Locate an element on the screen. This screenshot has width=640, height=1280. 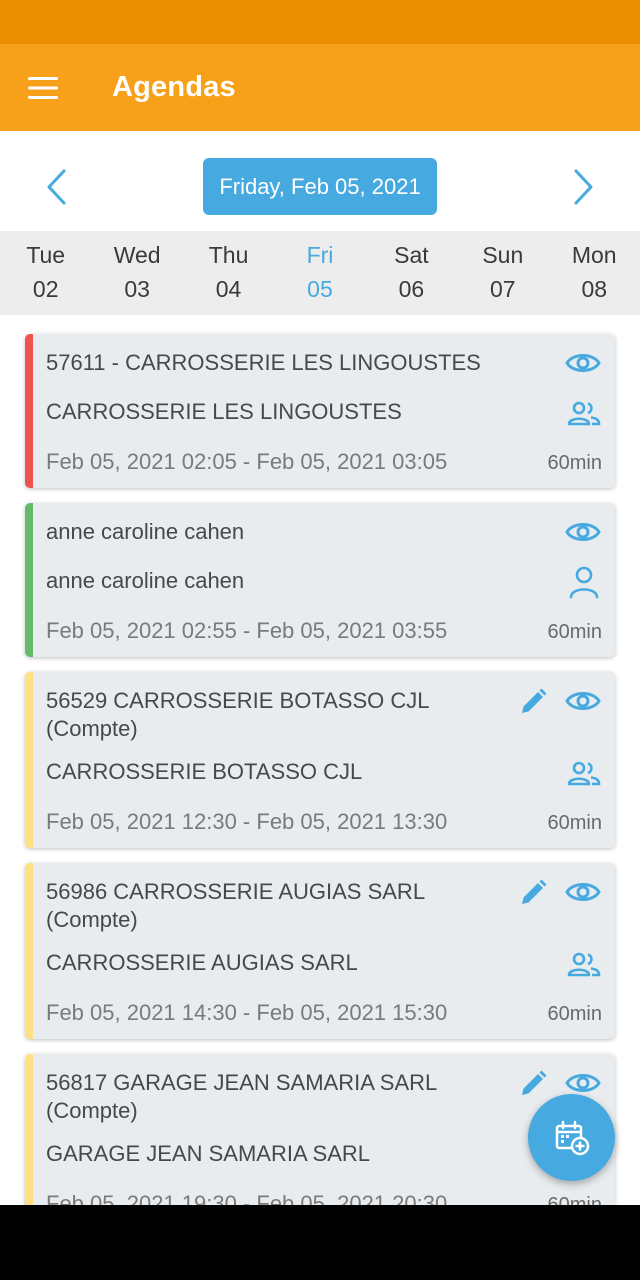
day-number: 06 is located at coordinates (411, 289).